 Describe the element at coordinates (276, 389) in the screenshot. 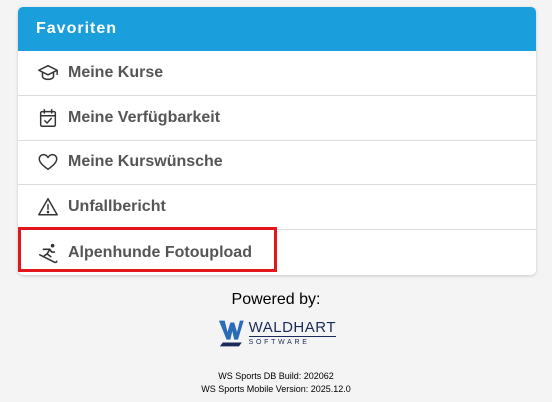

I see `mobile-version-text: WS Sports Mobile Version: 2025.12.0` at that location.